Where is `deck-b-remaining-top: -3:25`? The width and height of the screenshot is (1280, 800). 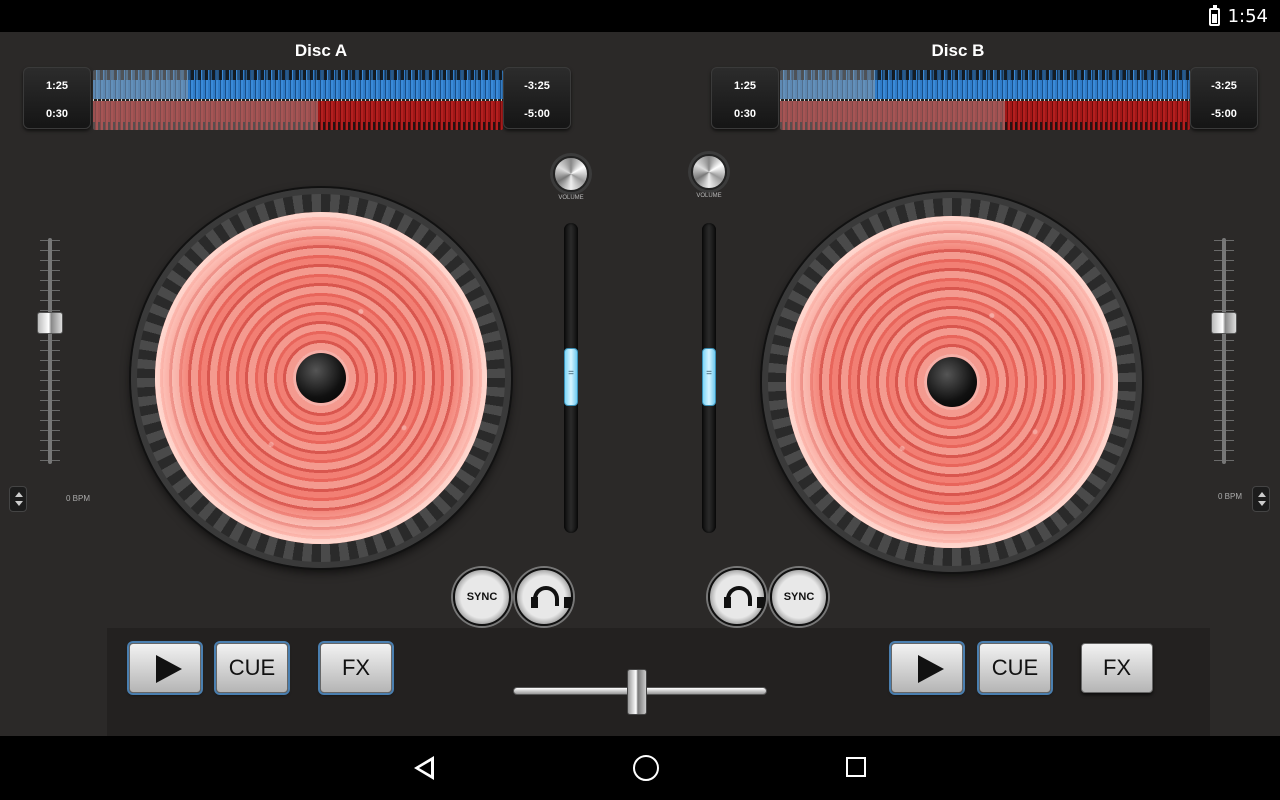 deck-b-remaining-top: -3:25 is located at coordinates (1224, 86).